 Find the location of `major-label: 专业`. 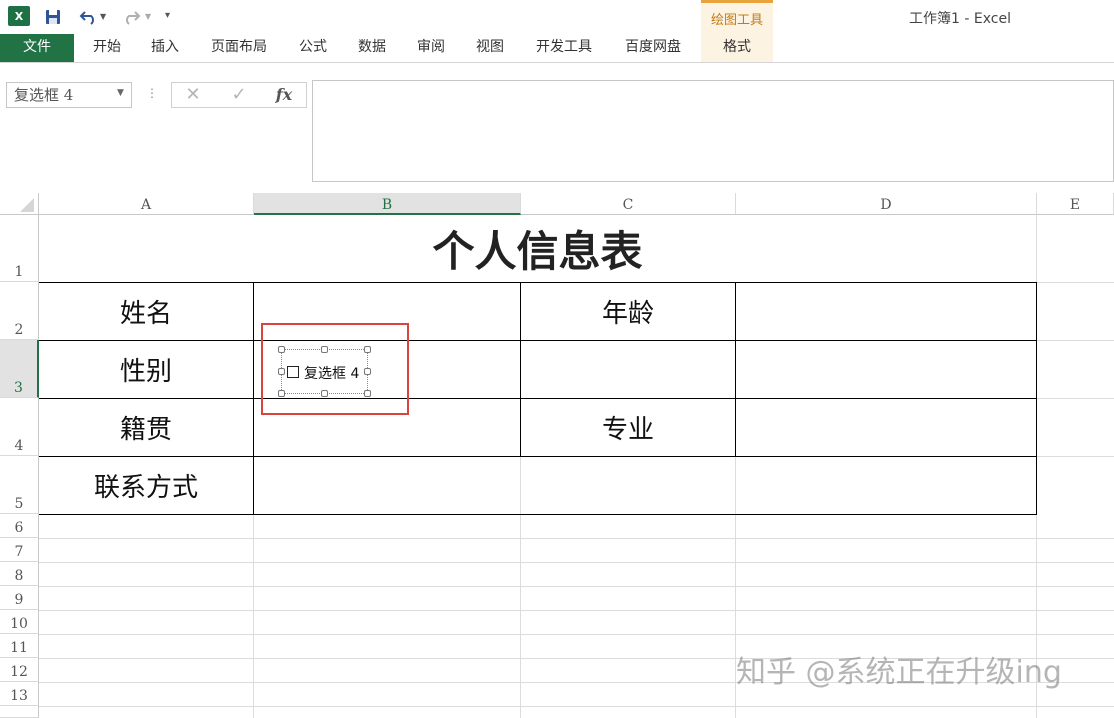

major-label: 专业 is located at coordinates (627, 430).